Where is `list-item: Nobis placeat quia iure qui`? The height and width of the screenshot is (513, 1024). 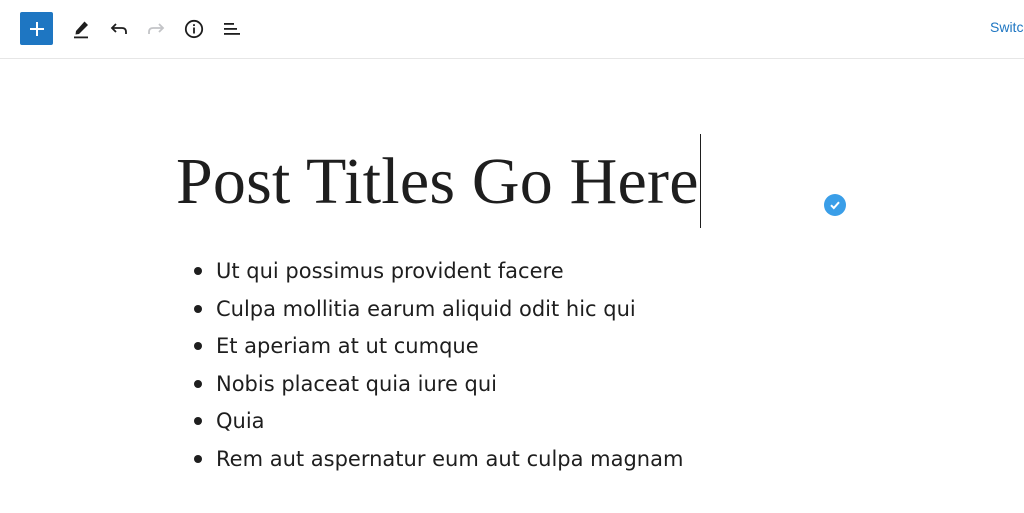 list-item: Nobis placeat quia iure qui is located at coordinates (429, 384).